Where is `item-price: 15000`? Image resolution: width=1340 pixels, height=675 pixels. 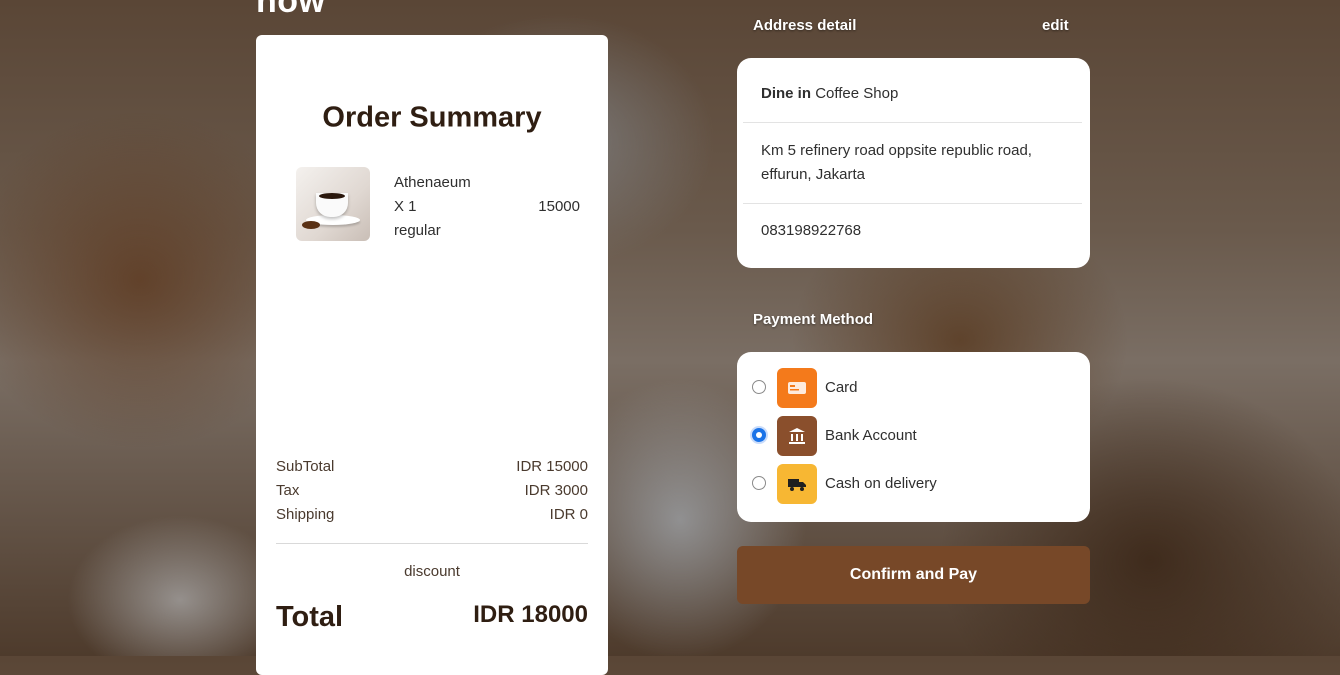
item-price: 15000 is located at coordinates (559, 206).